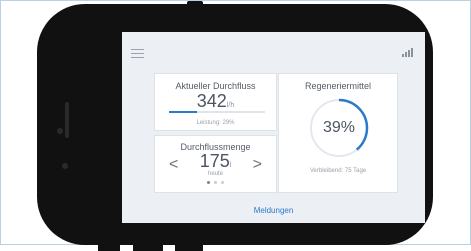  What do you see at coordinates (183, 112) in the screenshot?
I see `power-progress-fill` at bounding box center [183, 112].